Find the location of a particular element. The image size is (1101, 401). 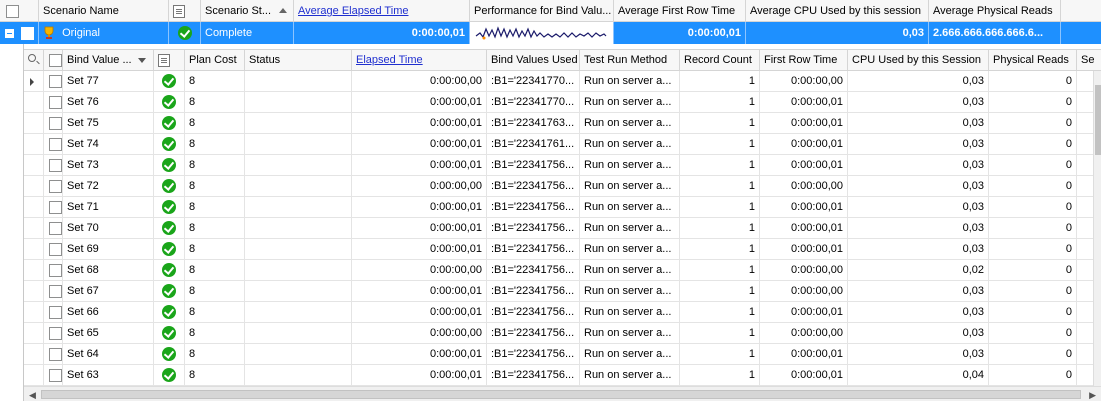

column-header-test-run-method: Test Run Method is located at coordinates (630, 60).